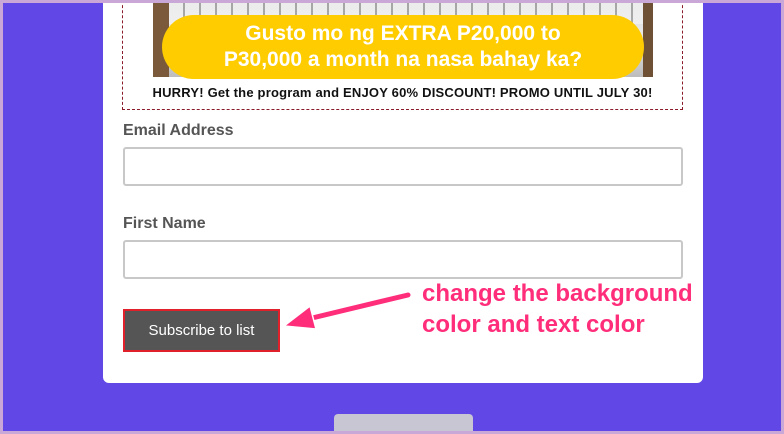  Describe the element at coordinates (347, 310) in the screenshot. I see `annotation-arrow-icon` at that location.